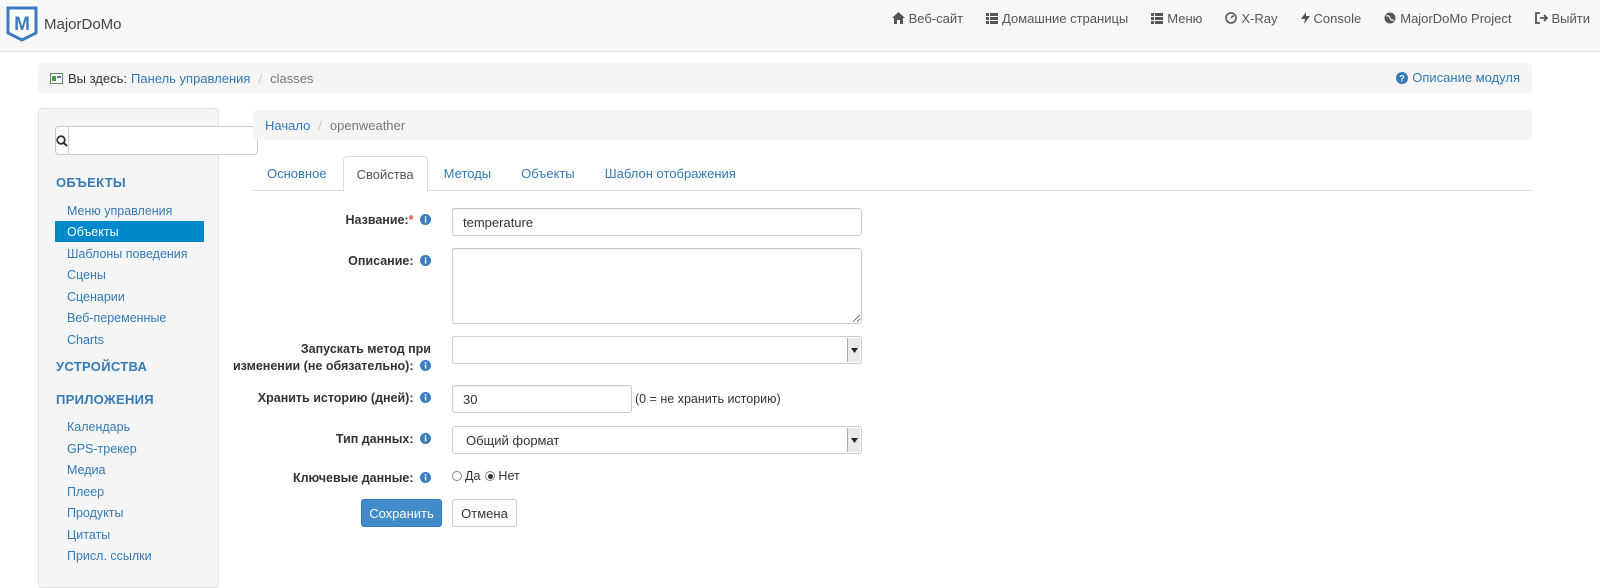 The image size is (1600, 588). Describe the element at coordinates (1448, 18) in the screenshot. I see `nav-project: MajorDoMo Project` at that location.